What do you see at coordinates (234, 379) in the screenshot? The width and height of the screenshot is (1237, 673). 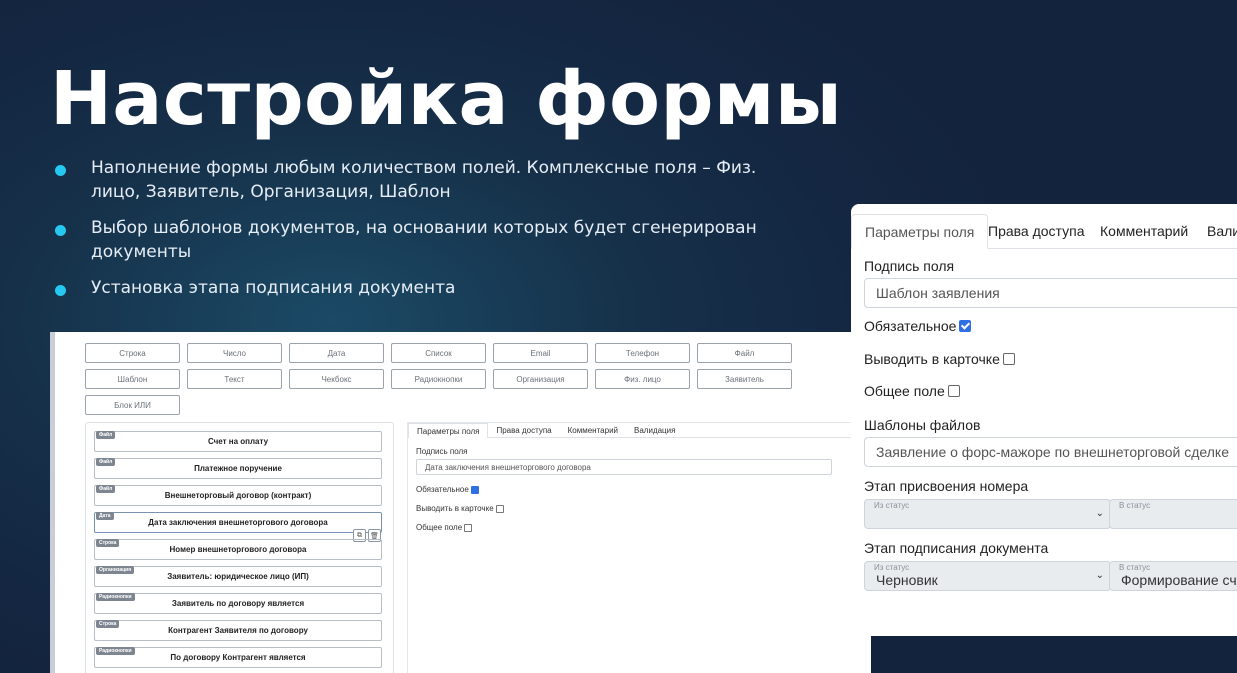 I see `field-type-button: Текст` at bounding box center [234, 379].